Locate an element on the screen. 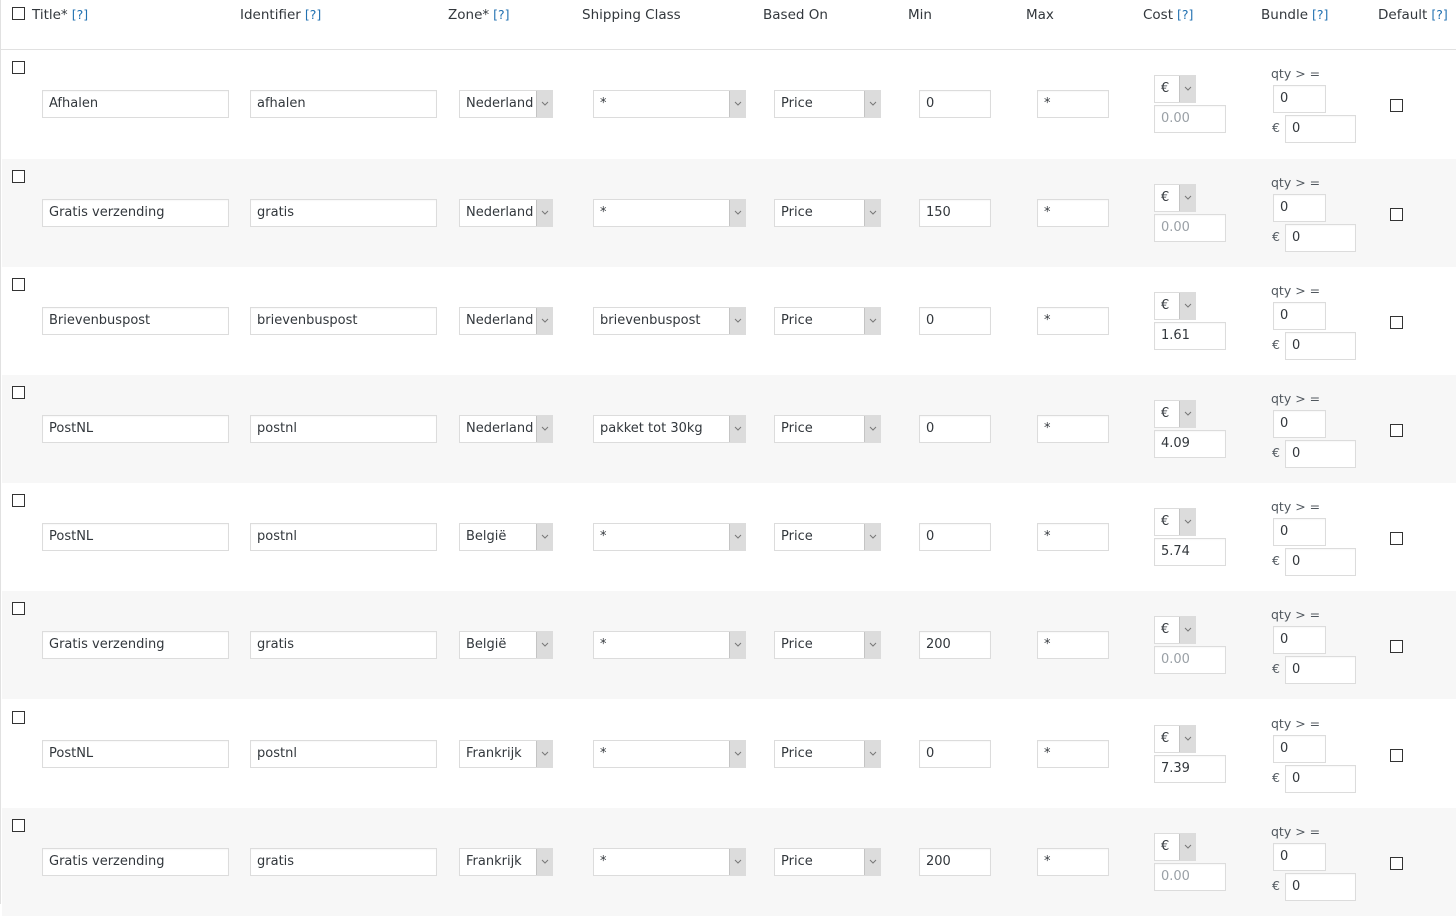 The image size is (1456, 916). shipping-class-select: brievenbuspost is located at coordinates (669, 321).